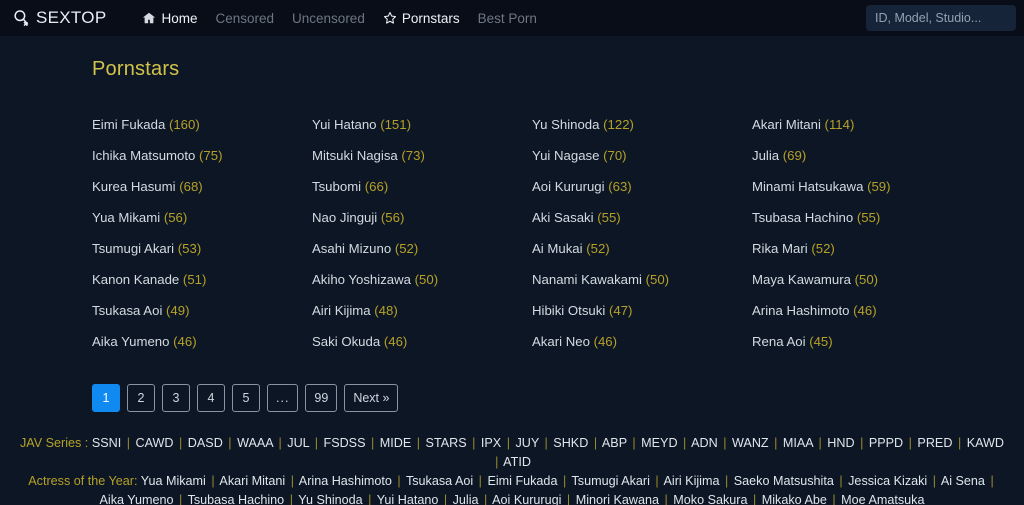  I want to click on nav-item-uncensored: Uncensored, so click(328, 18).